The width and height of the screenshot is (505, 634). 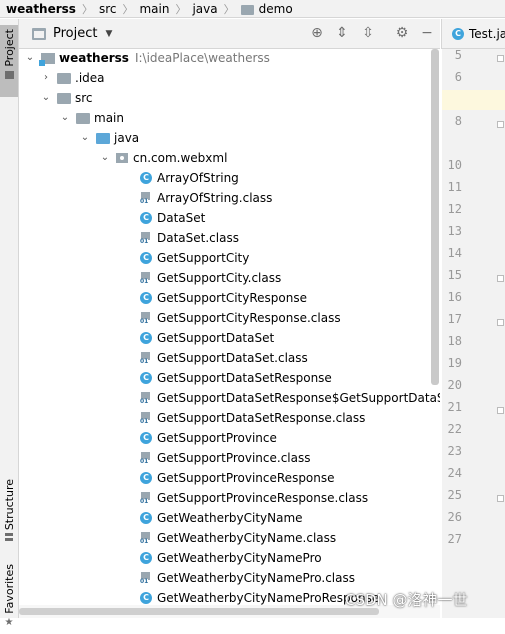 I want to click on tree-node-class: C GetSupportCity, so click(x=194, y=258).